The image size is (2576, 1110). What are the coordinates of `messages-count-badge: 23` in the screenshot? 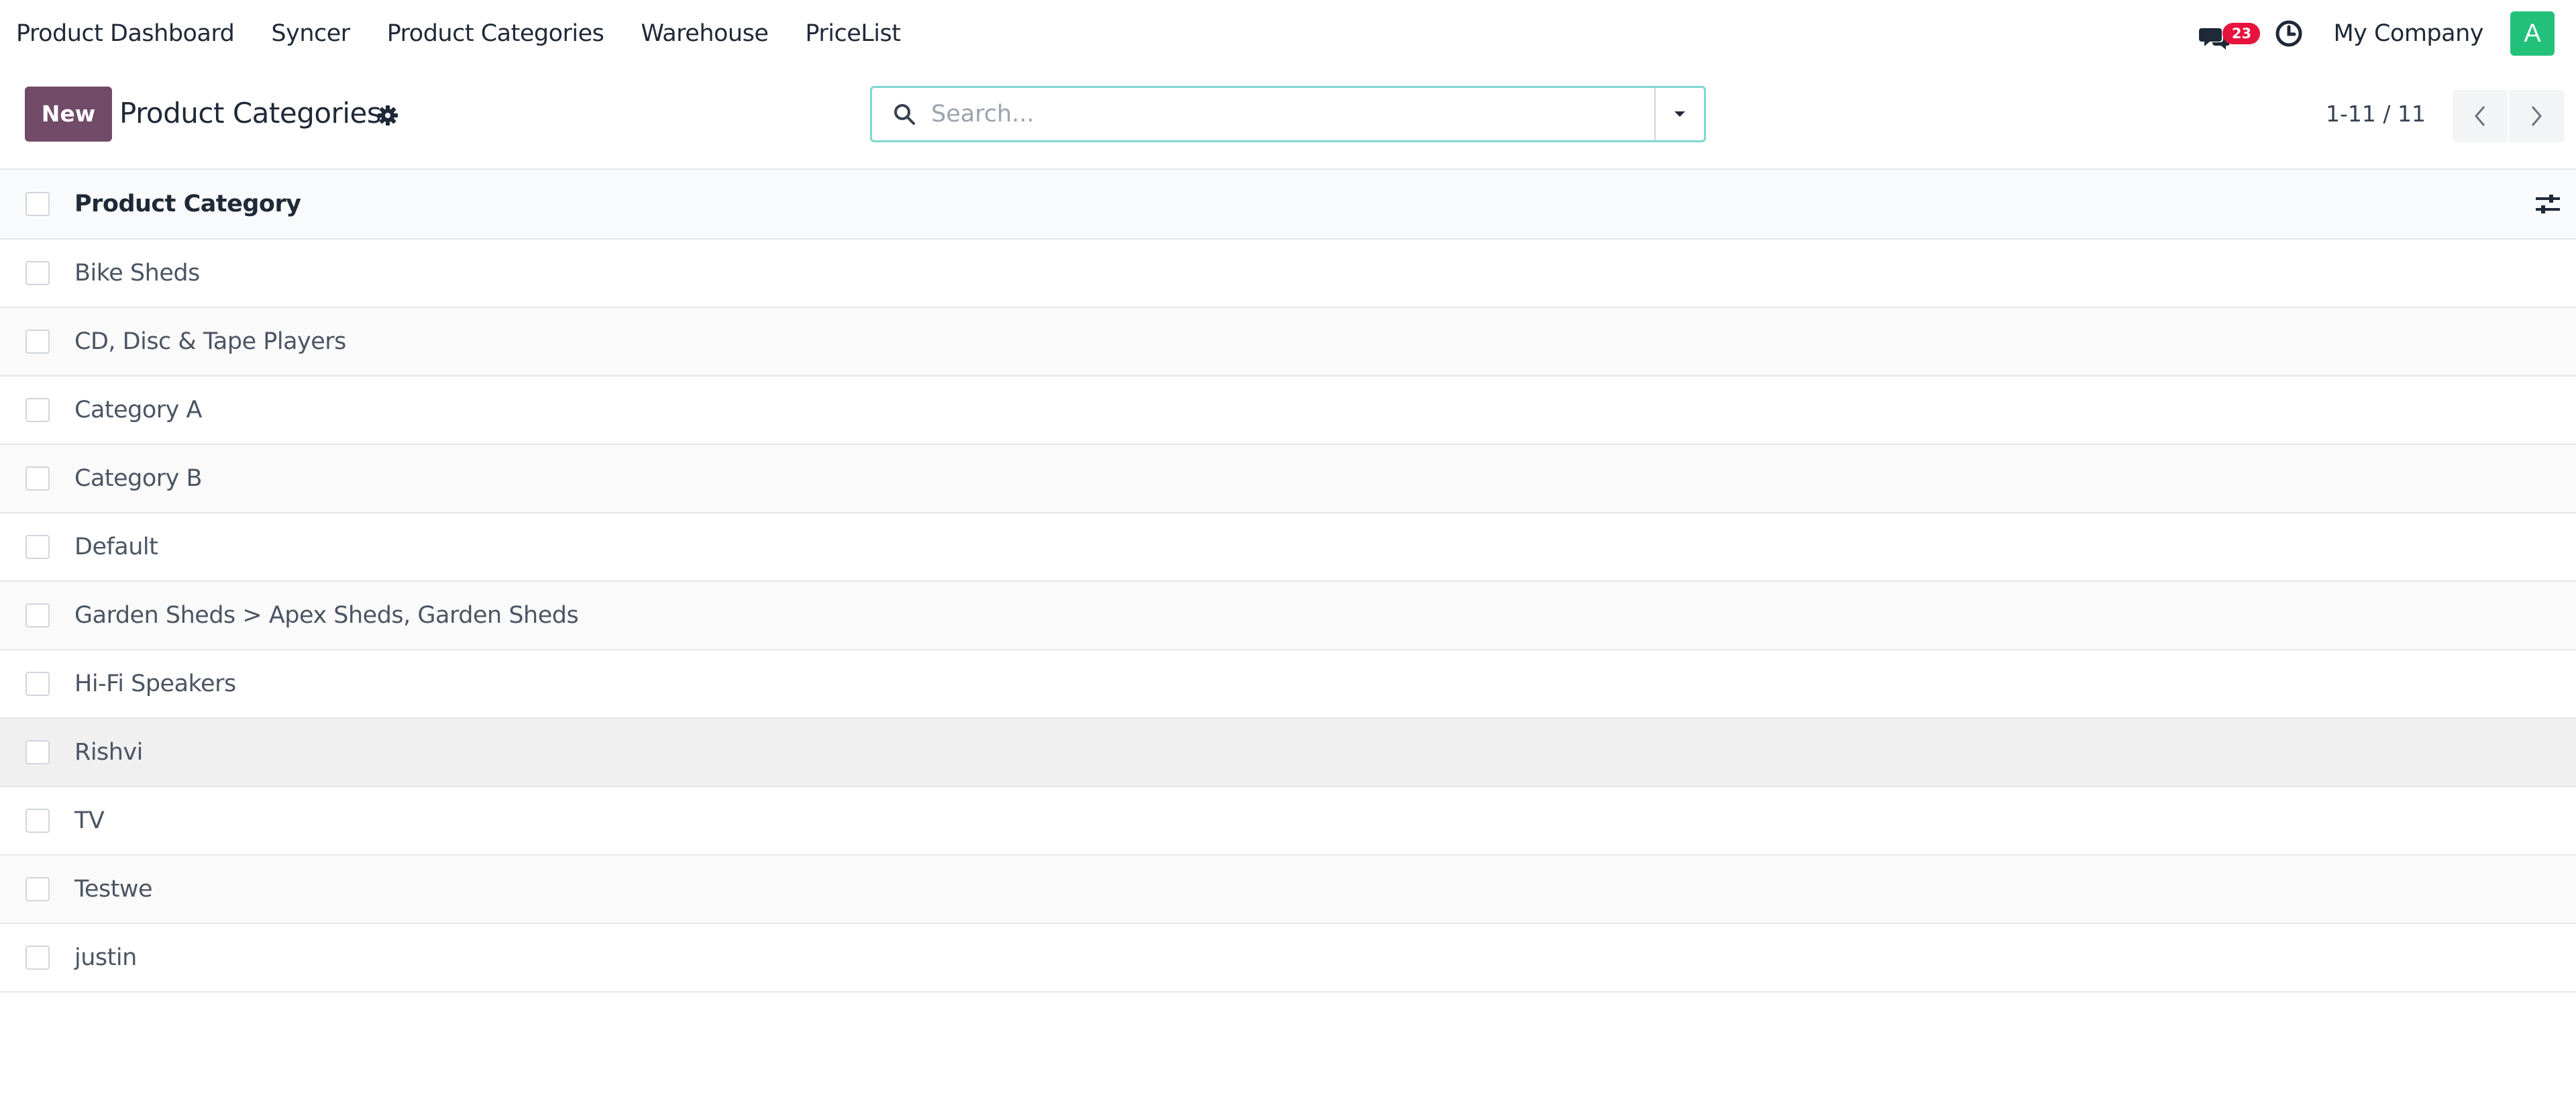 It's located at (2241, 34).